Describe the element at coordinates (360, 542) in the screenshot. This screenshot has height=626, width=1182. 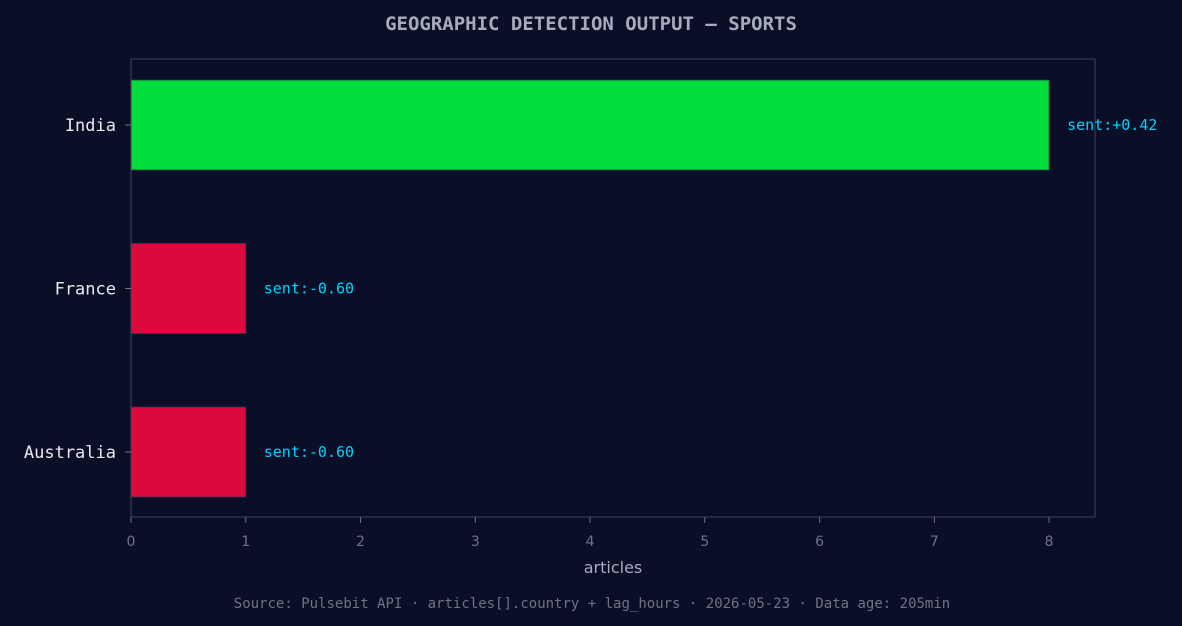
I see `x-tick-label-2: 2` at that location.